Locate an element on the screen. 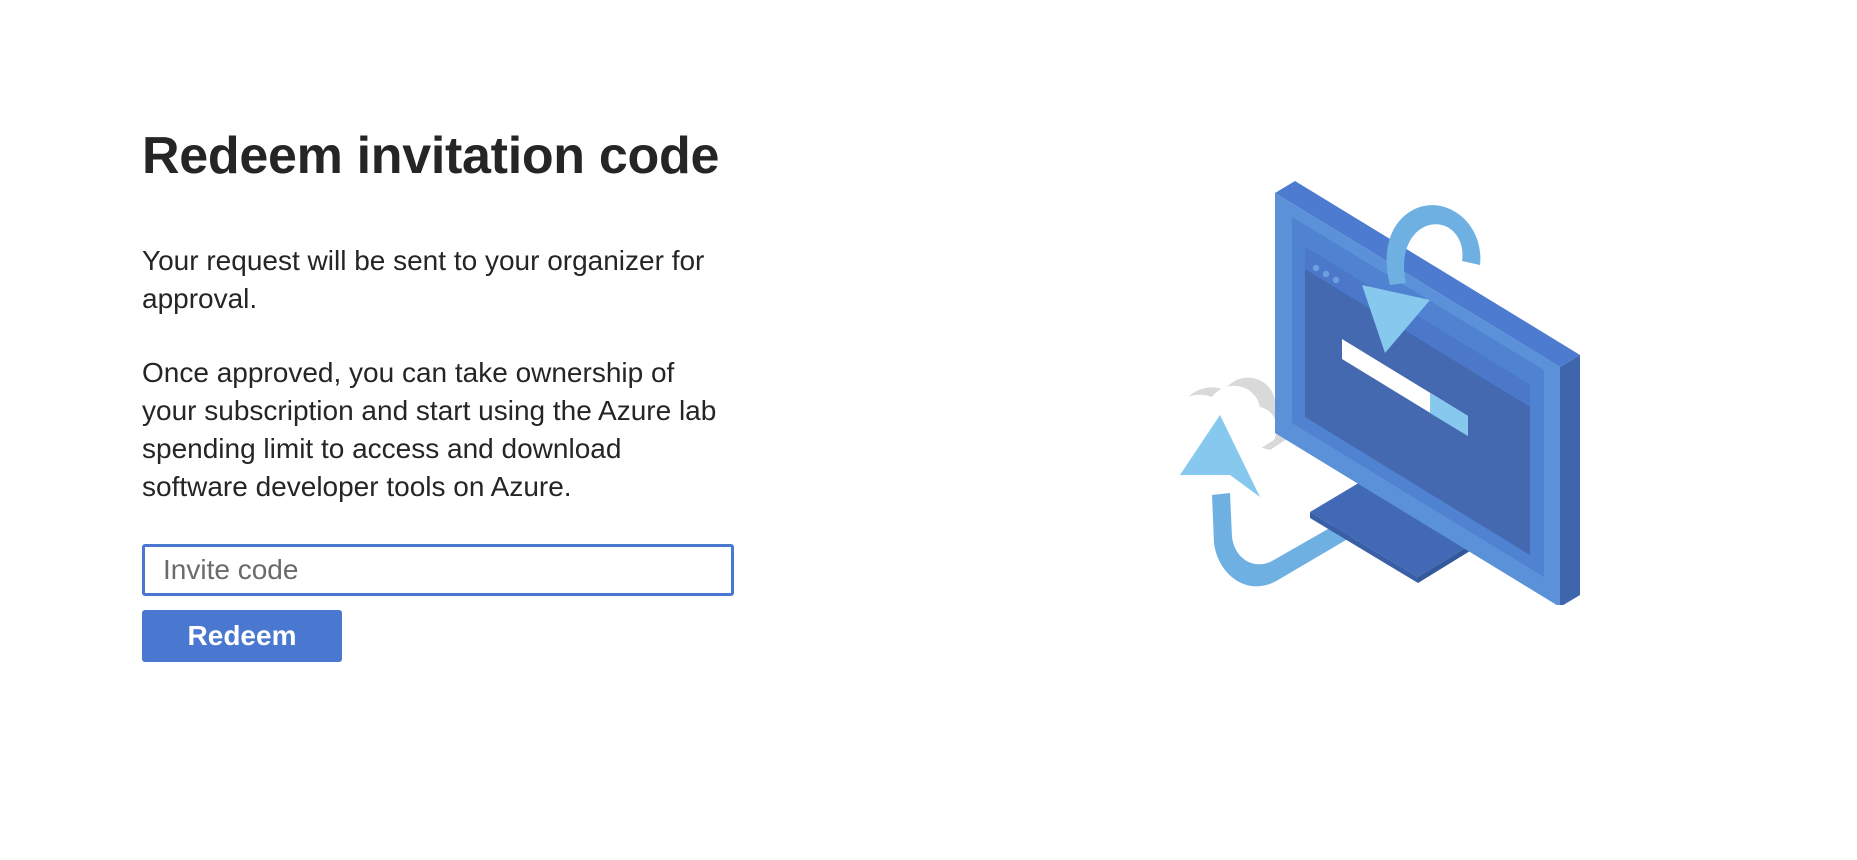  page-title: Redeem invitation code is located at coordinates (431, 156).